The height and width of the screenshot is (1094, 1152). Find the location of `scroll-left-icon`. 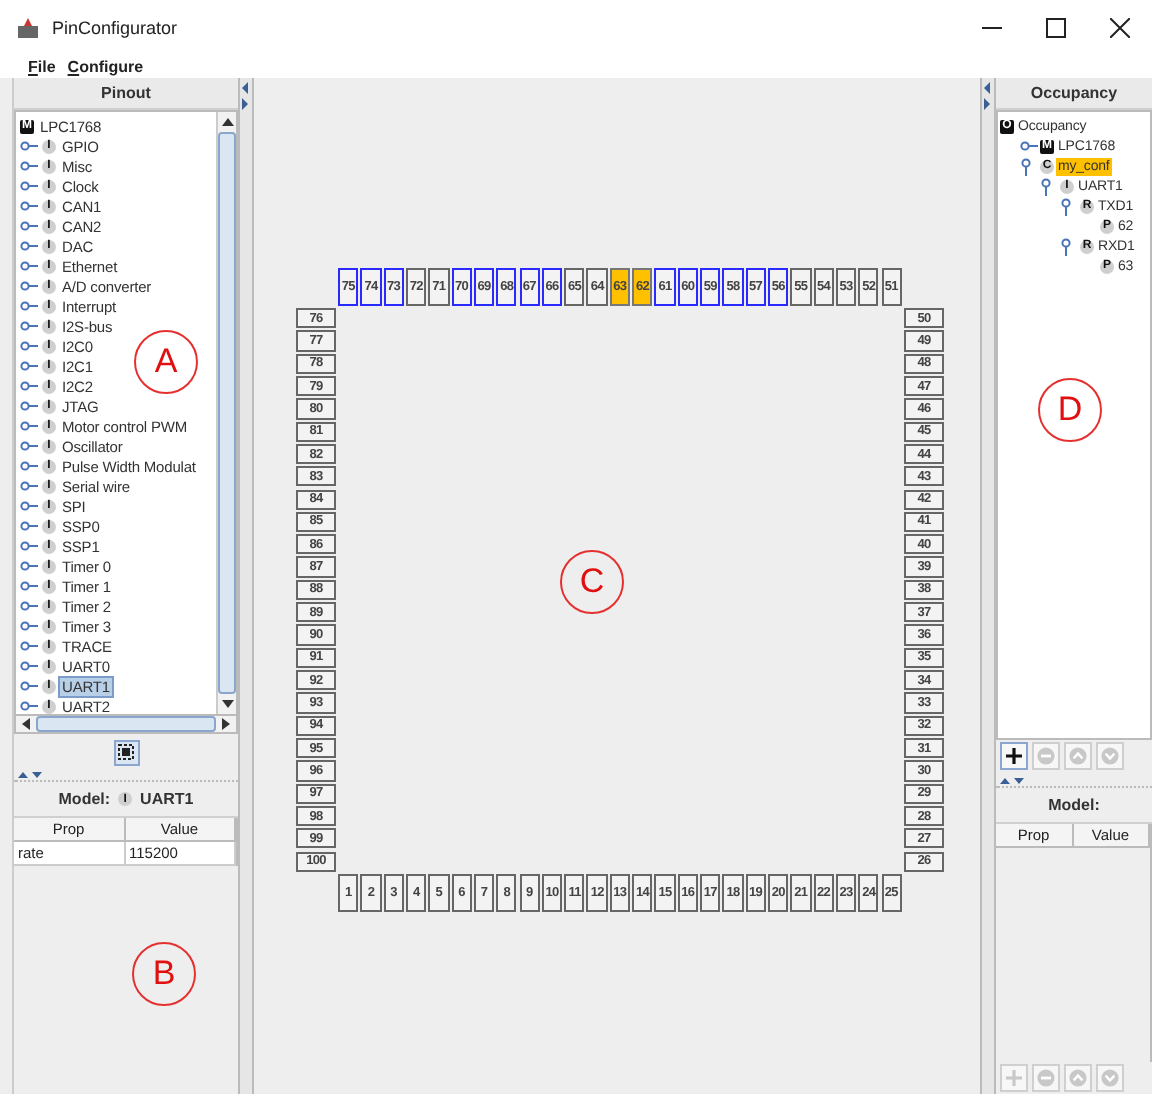

scroll-left-icon is located at coordinates (26, 724).